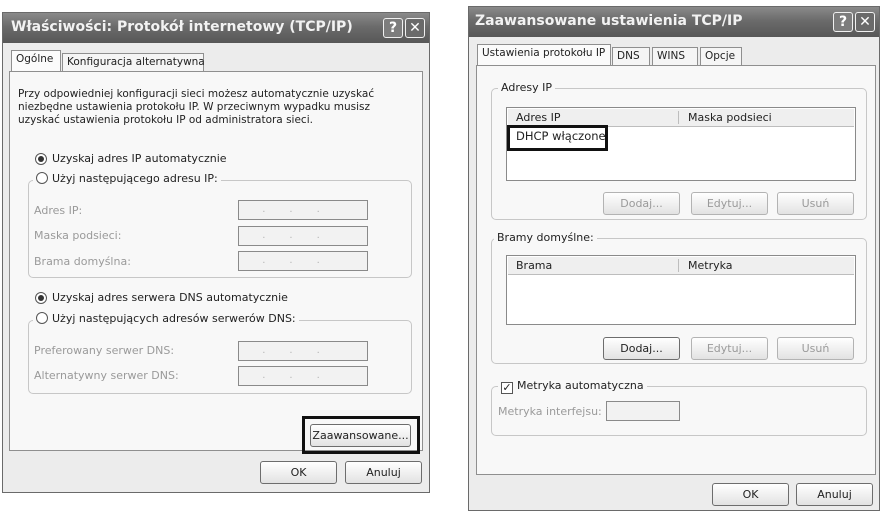 This screenshot has width=882, height=513. I want to click on gateway-remove-button: Usuń, so click(815, 348).